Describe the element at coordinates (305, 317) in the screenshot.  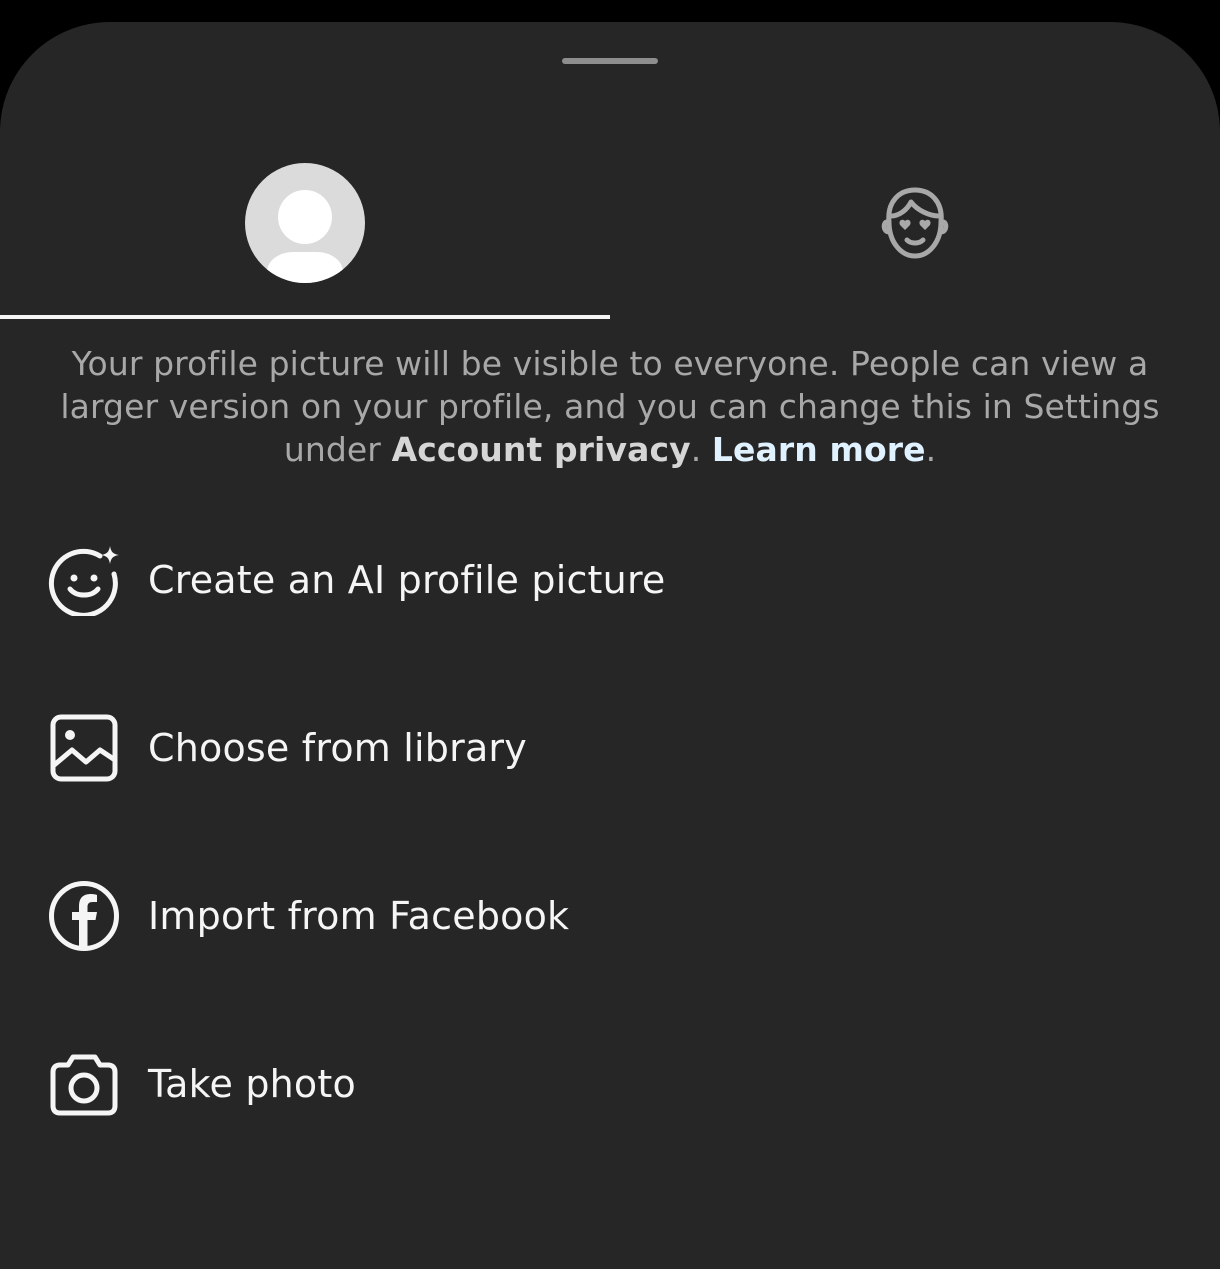
I see `selected-tab-indicator` at that location.